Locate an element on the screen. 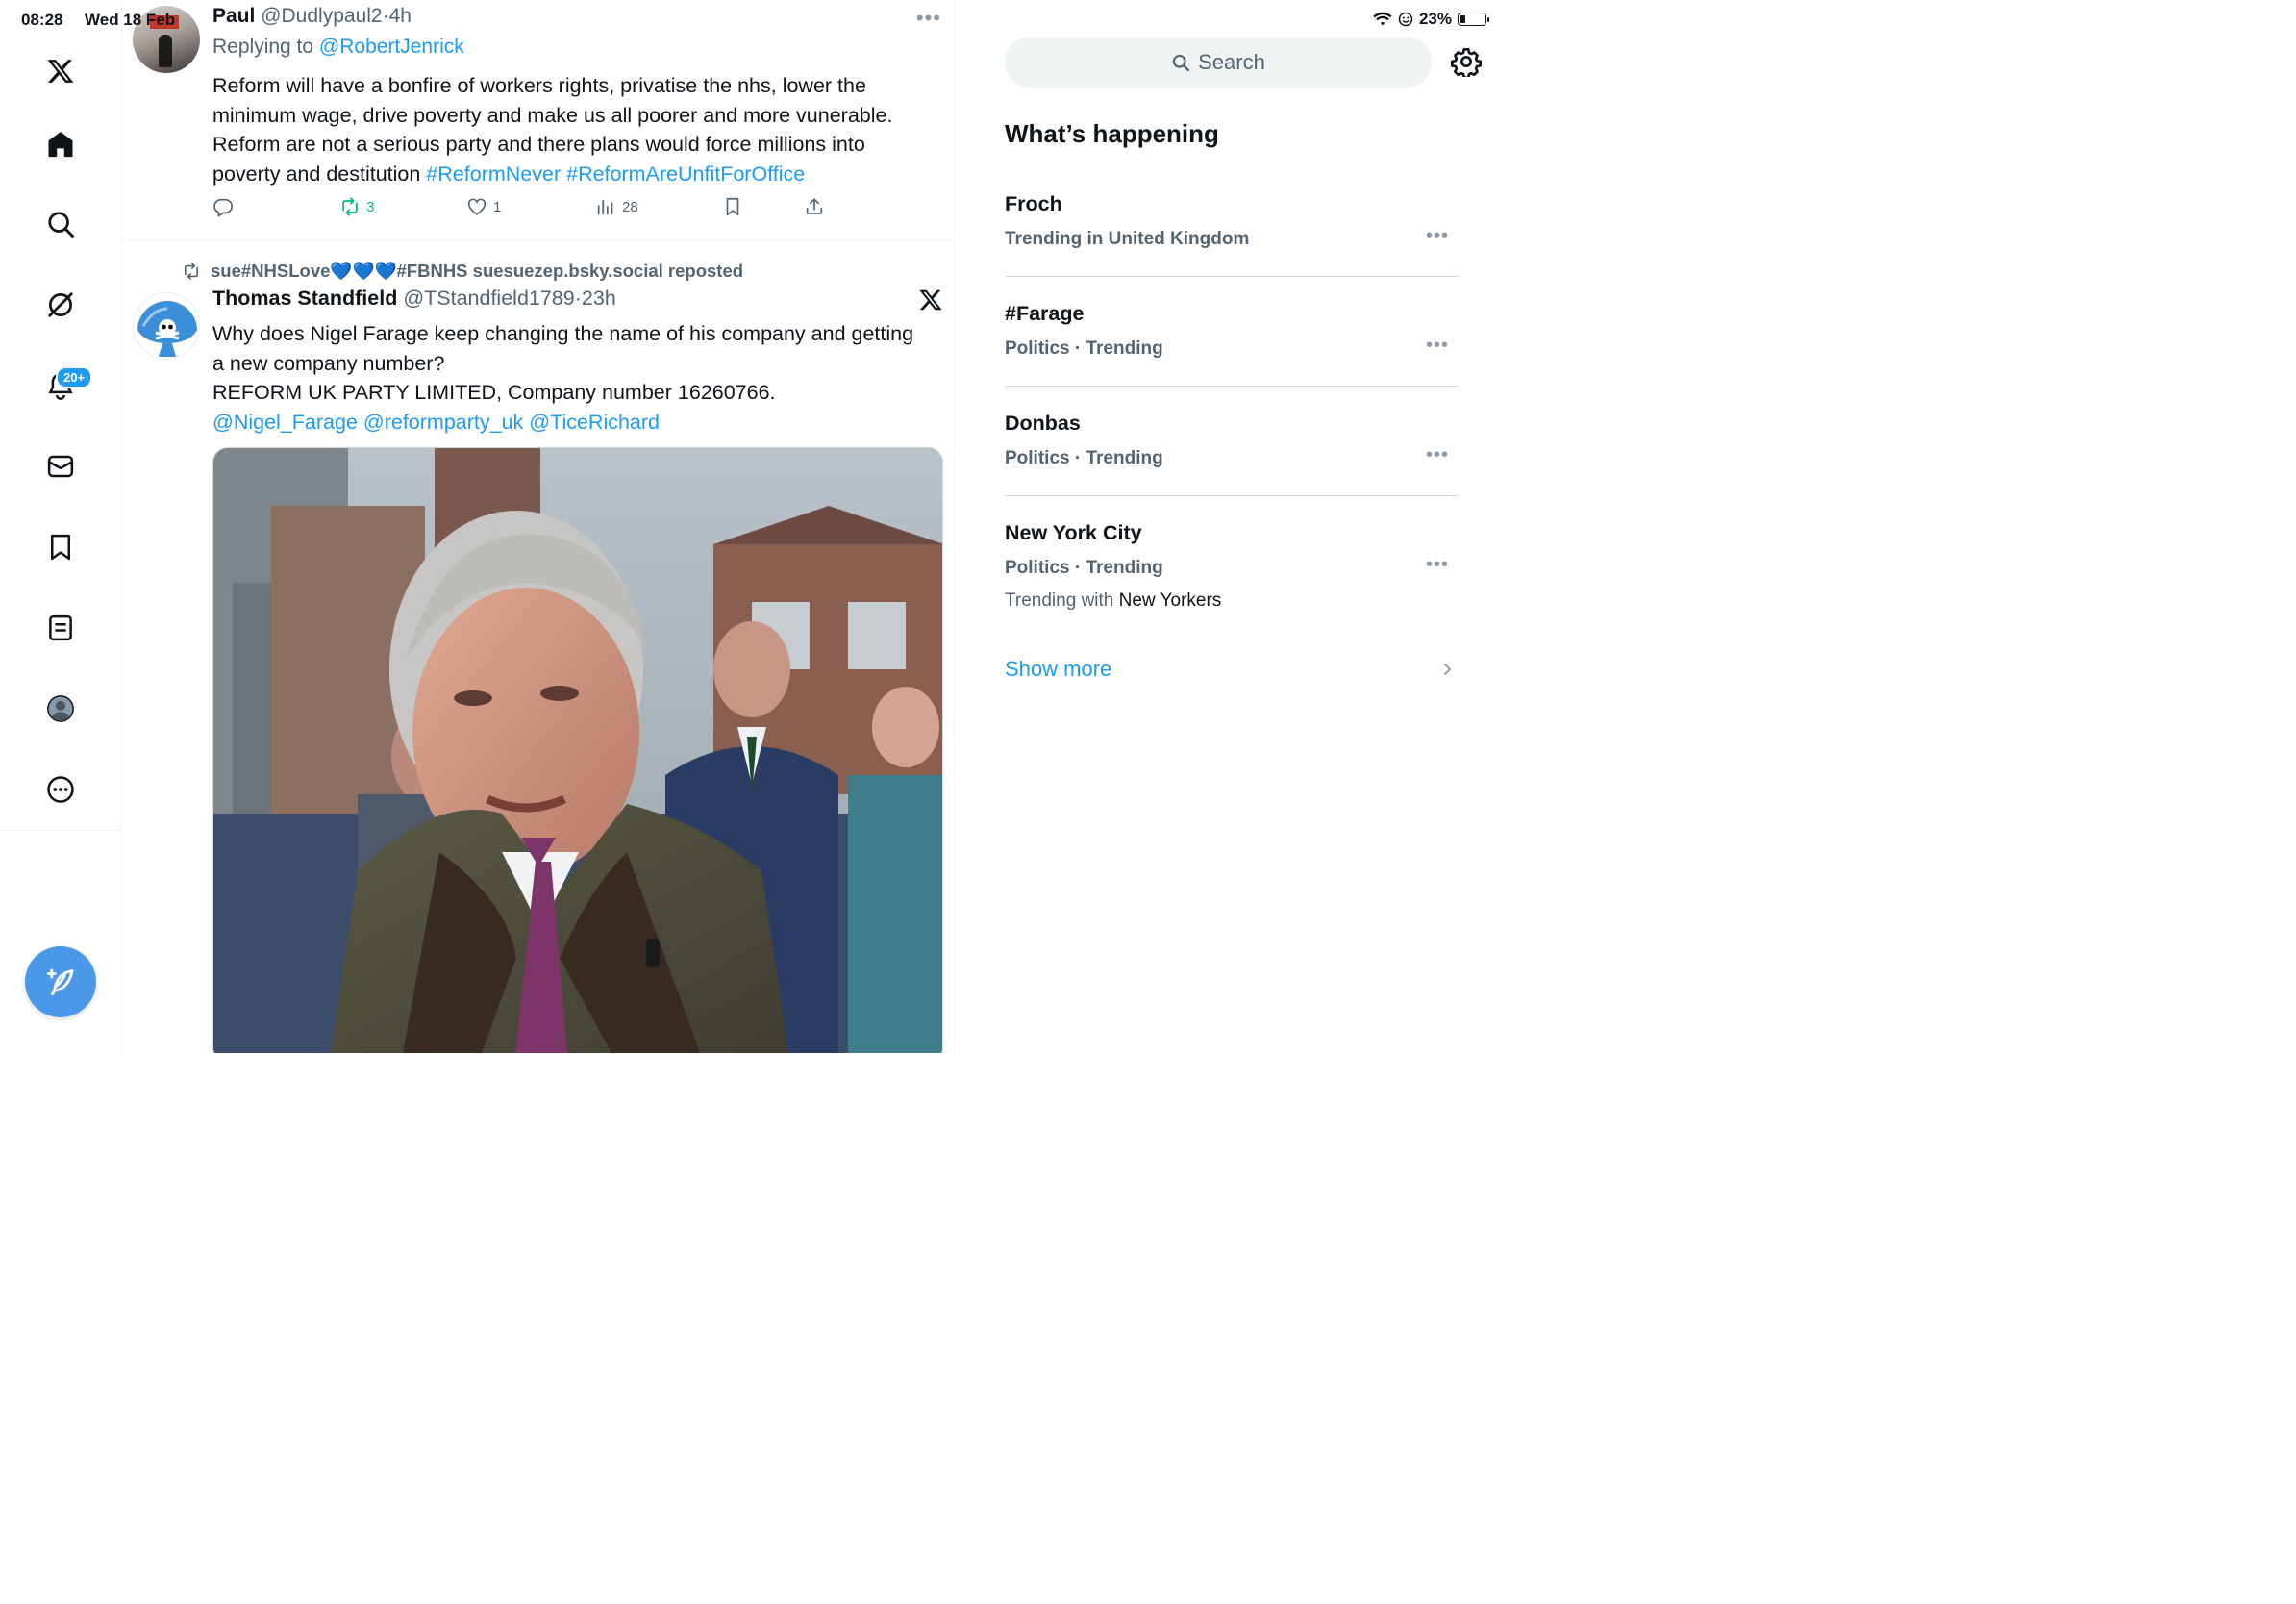  feather-plus-icon is located at coordinates (60, 982).